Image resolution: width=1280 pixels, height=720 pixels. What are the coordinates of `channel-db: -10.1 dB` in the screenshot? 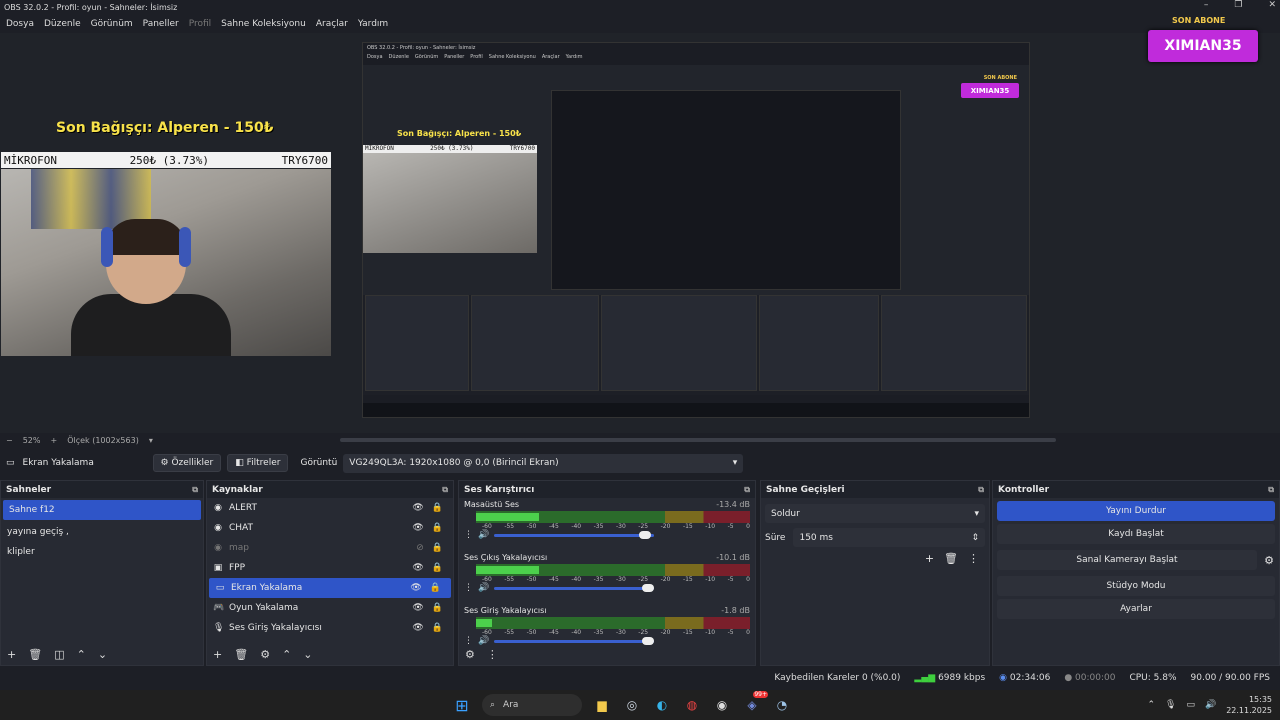 It's located at (733, 557).